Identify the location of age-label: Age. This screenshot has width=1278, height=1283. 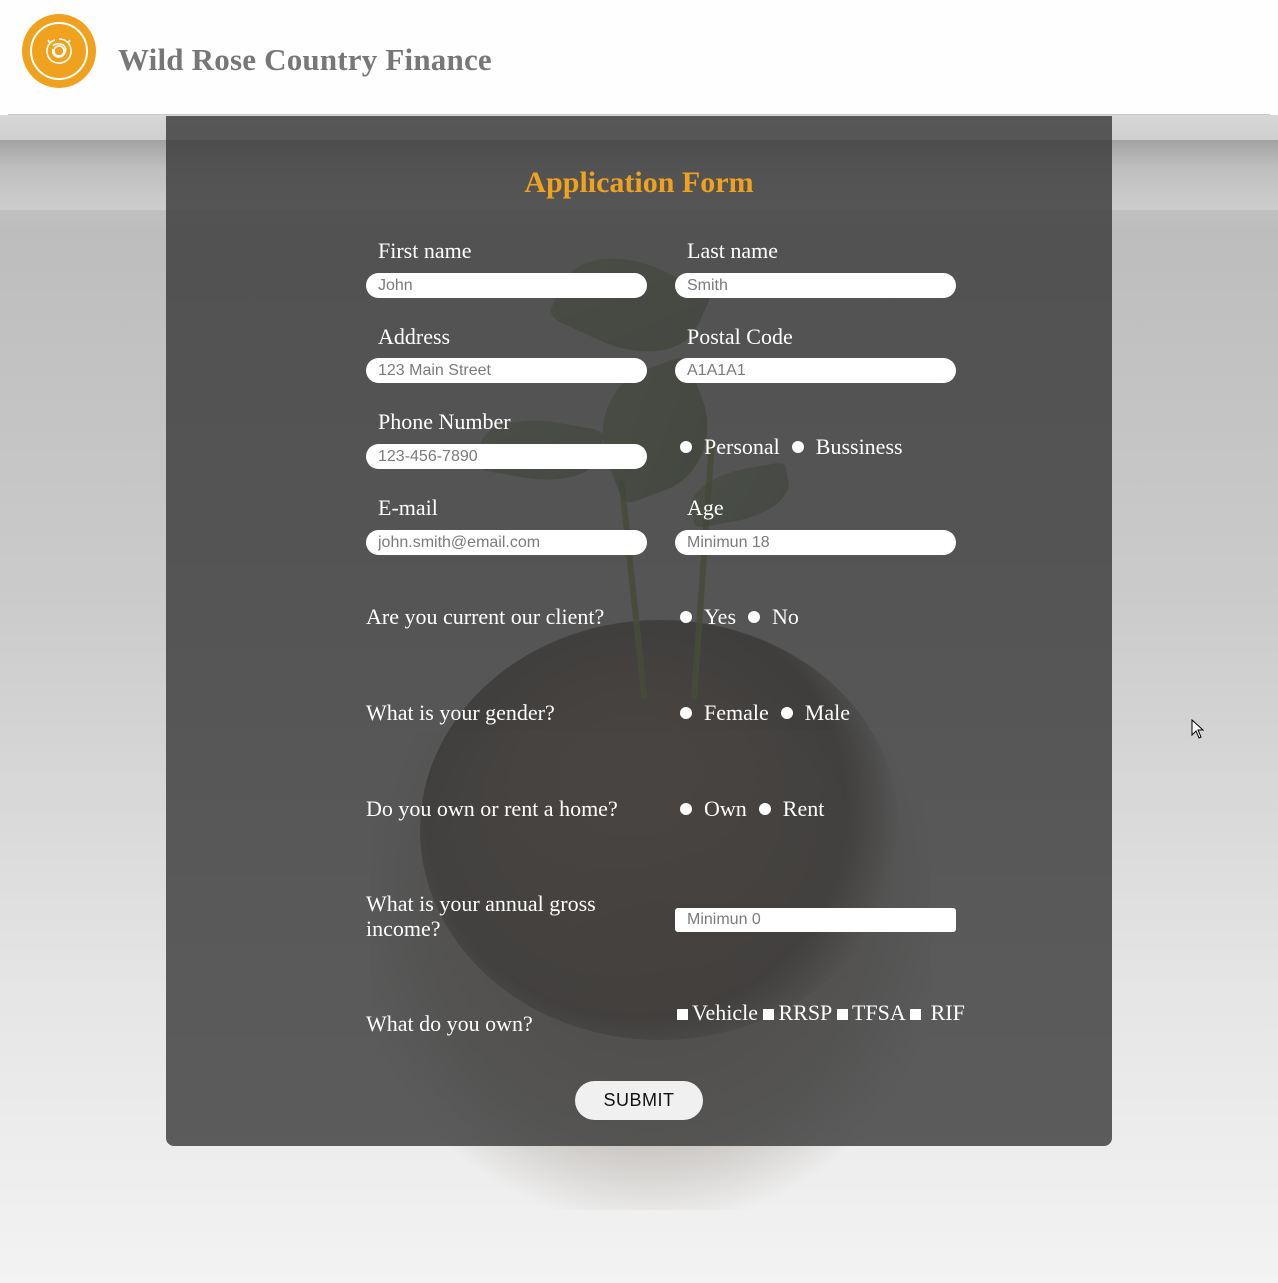
(705, 507).